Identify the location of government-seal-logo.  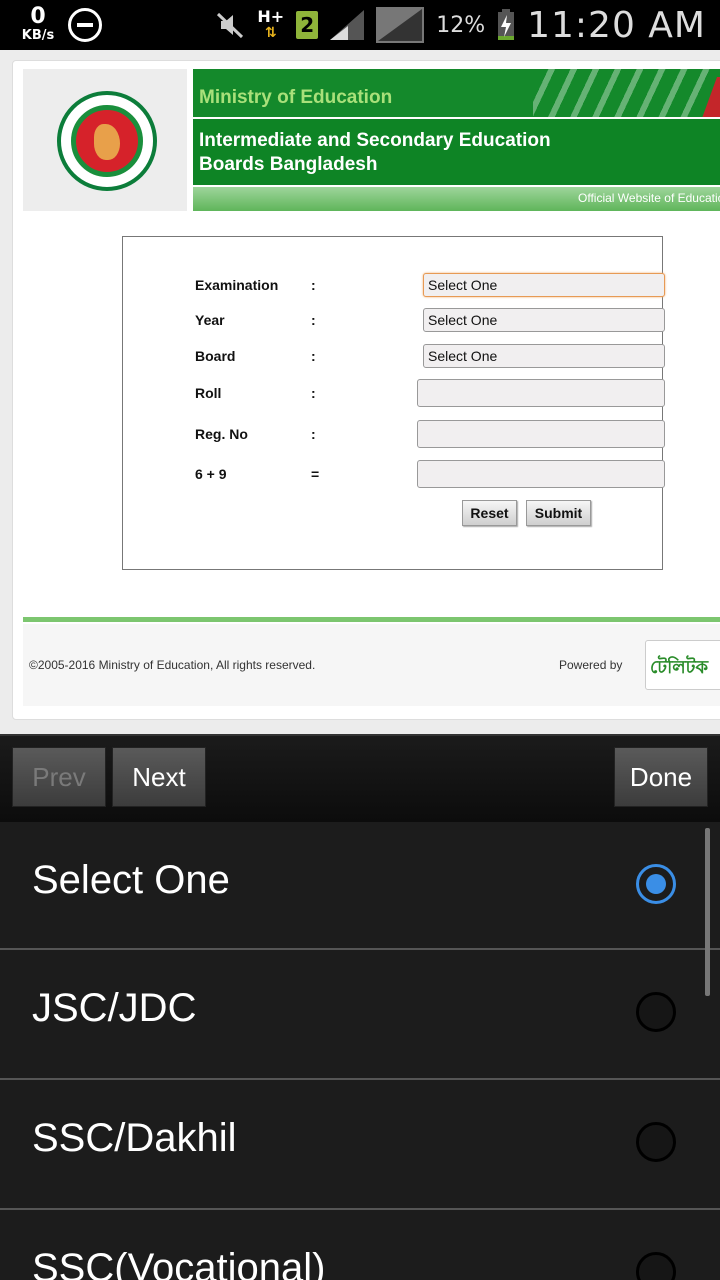
(107, 141).